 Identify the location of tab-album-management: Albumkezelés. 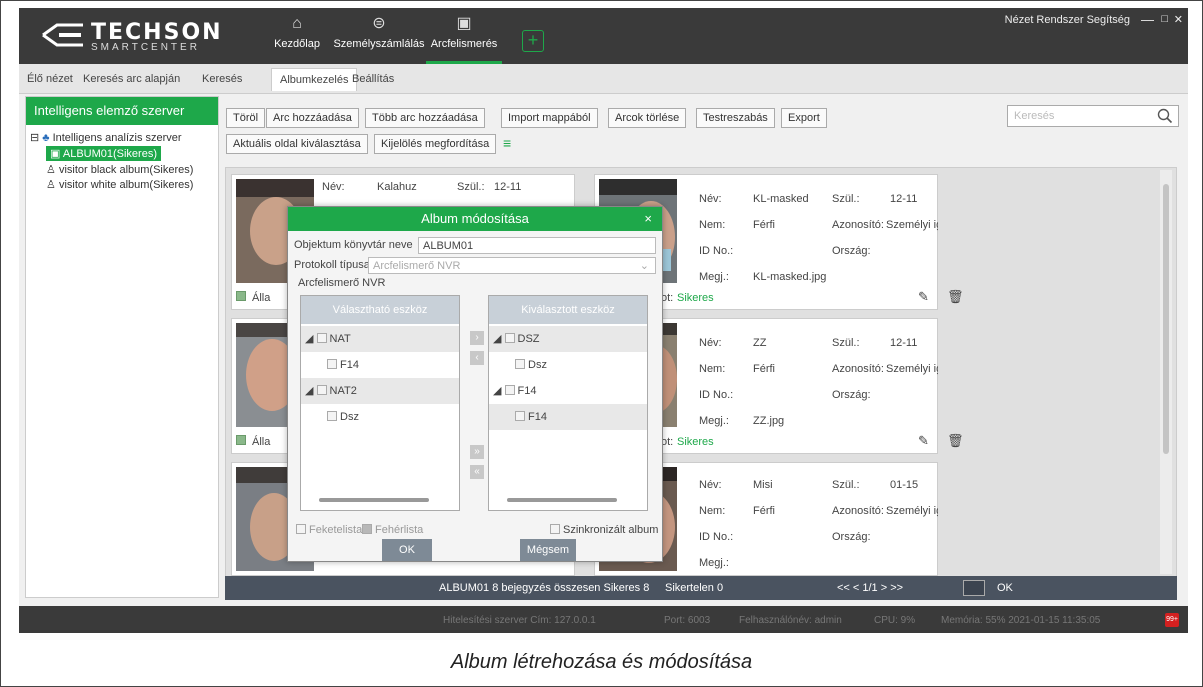
(314, 79).